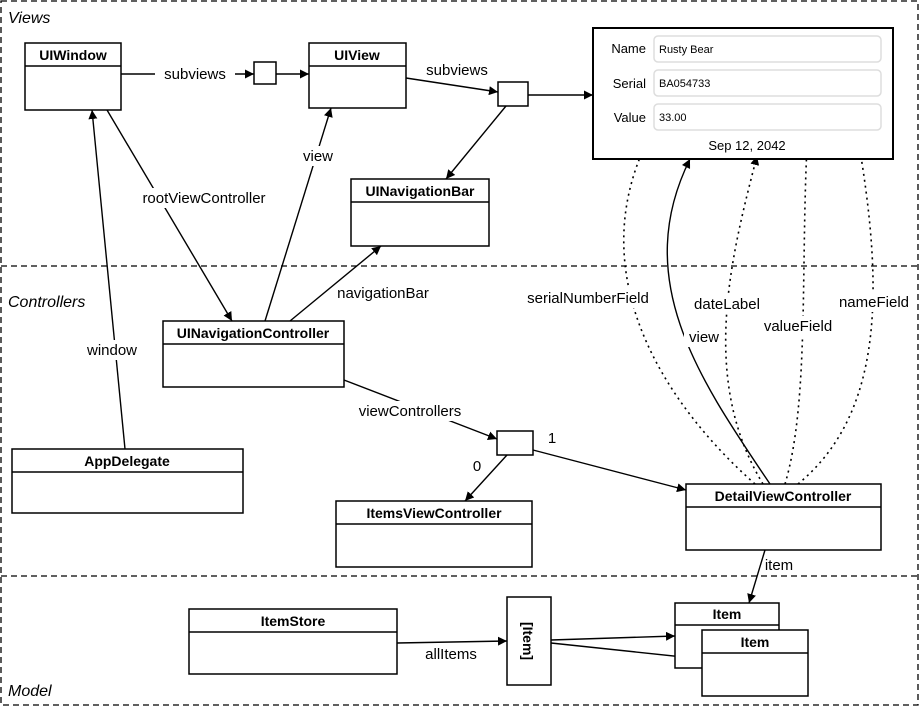 The height and width of the screenshot is (707, 920). I want to click on label-index-0: 0, so click(477, 466).